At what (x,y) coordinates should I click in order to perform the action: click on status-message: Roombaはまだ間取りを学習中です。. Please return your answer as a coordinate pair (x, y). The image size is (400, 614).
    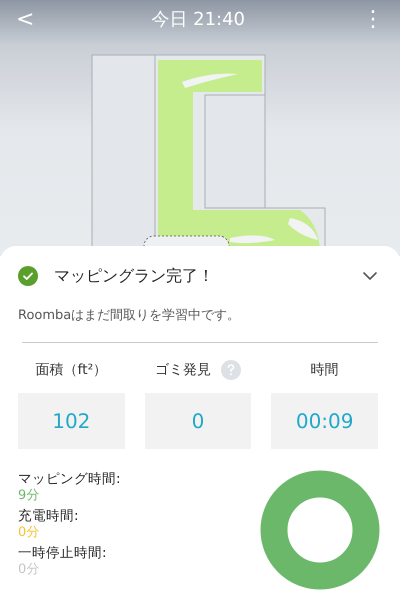
    Looking at the image, I should click on (130, 315).